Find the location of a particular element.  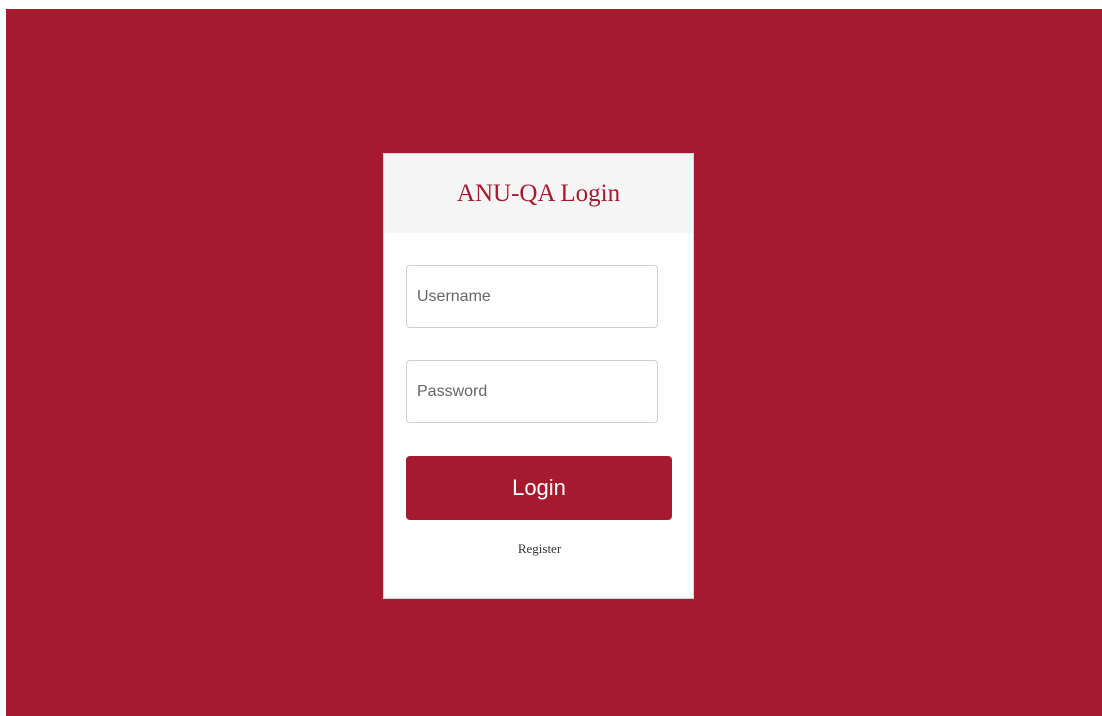

login-button: Login is located at coordinates (539, 488).